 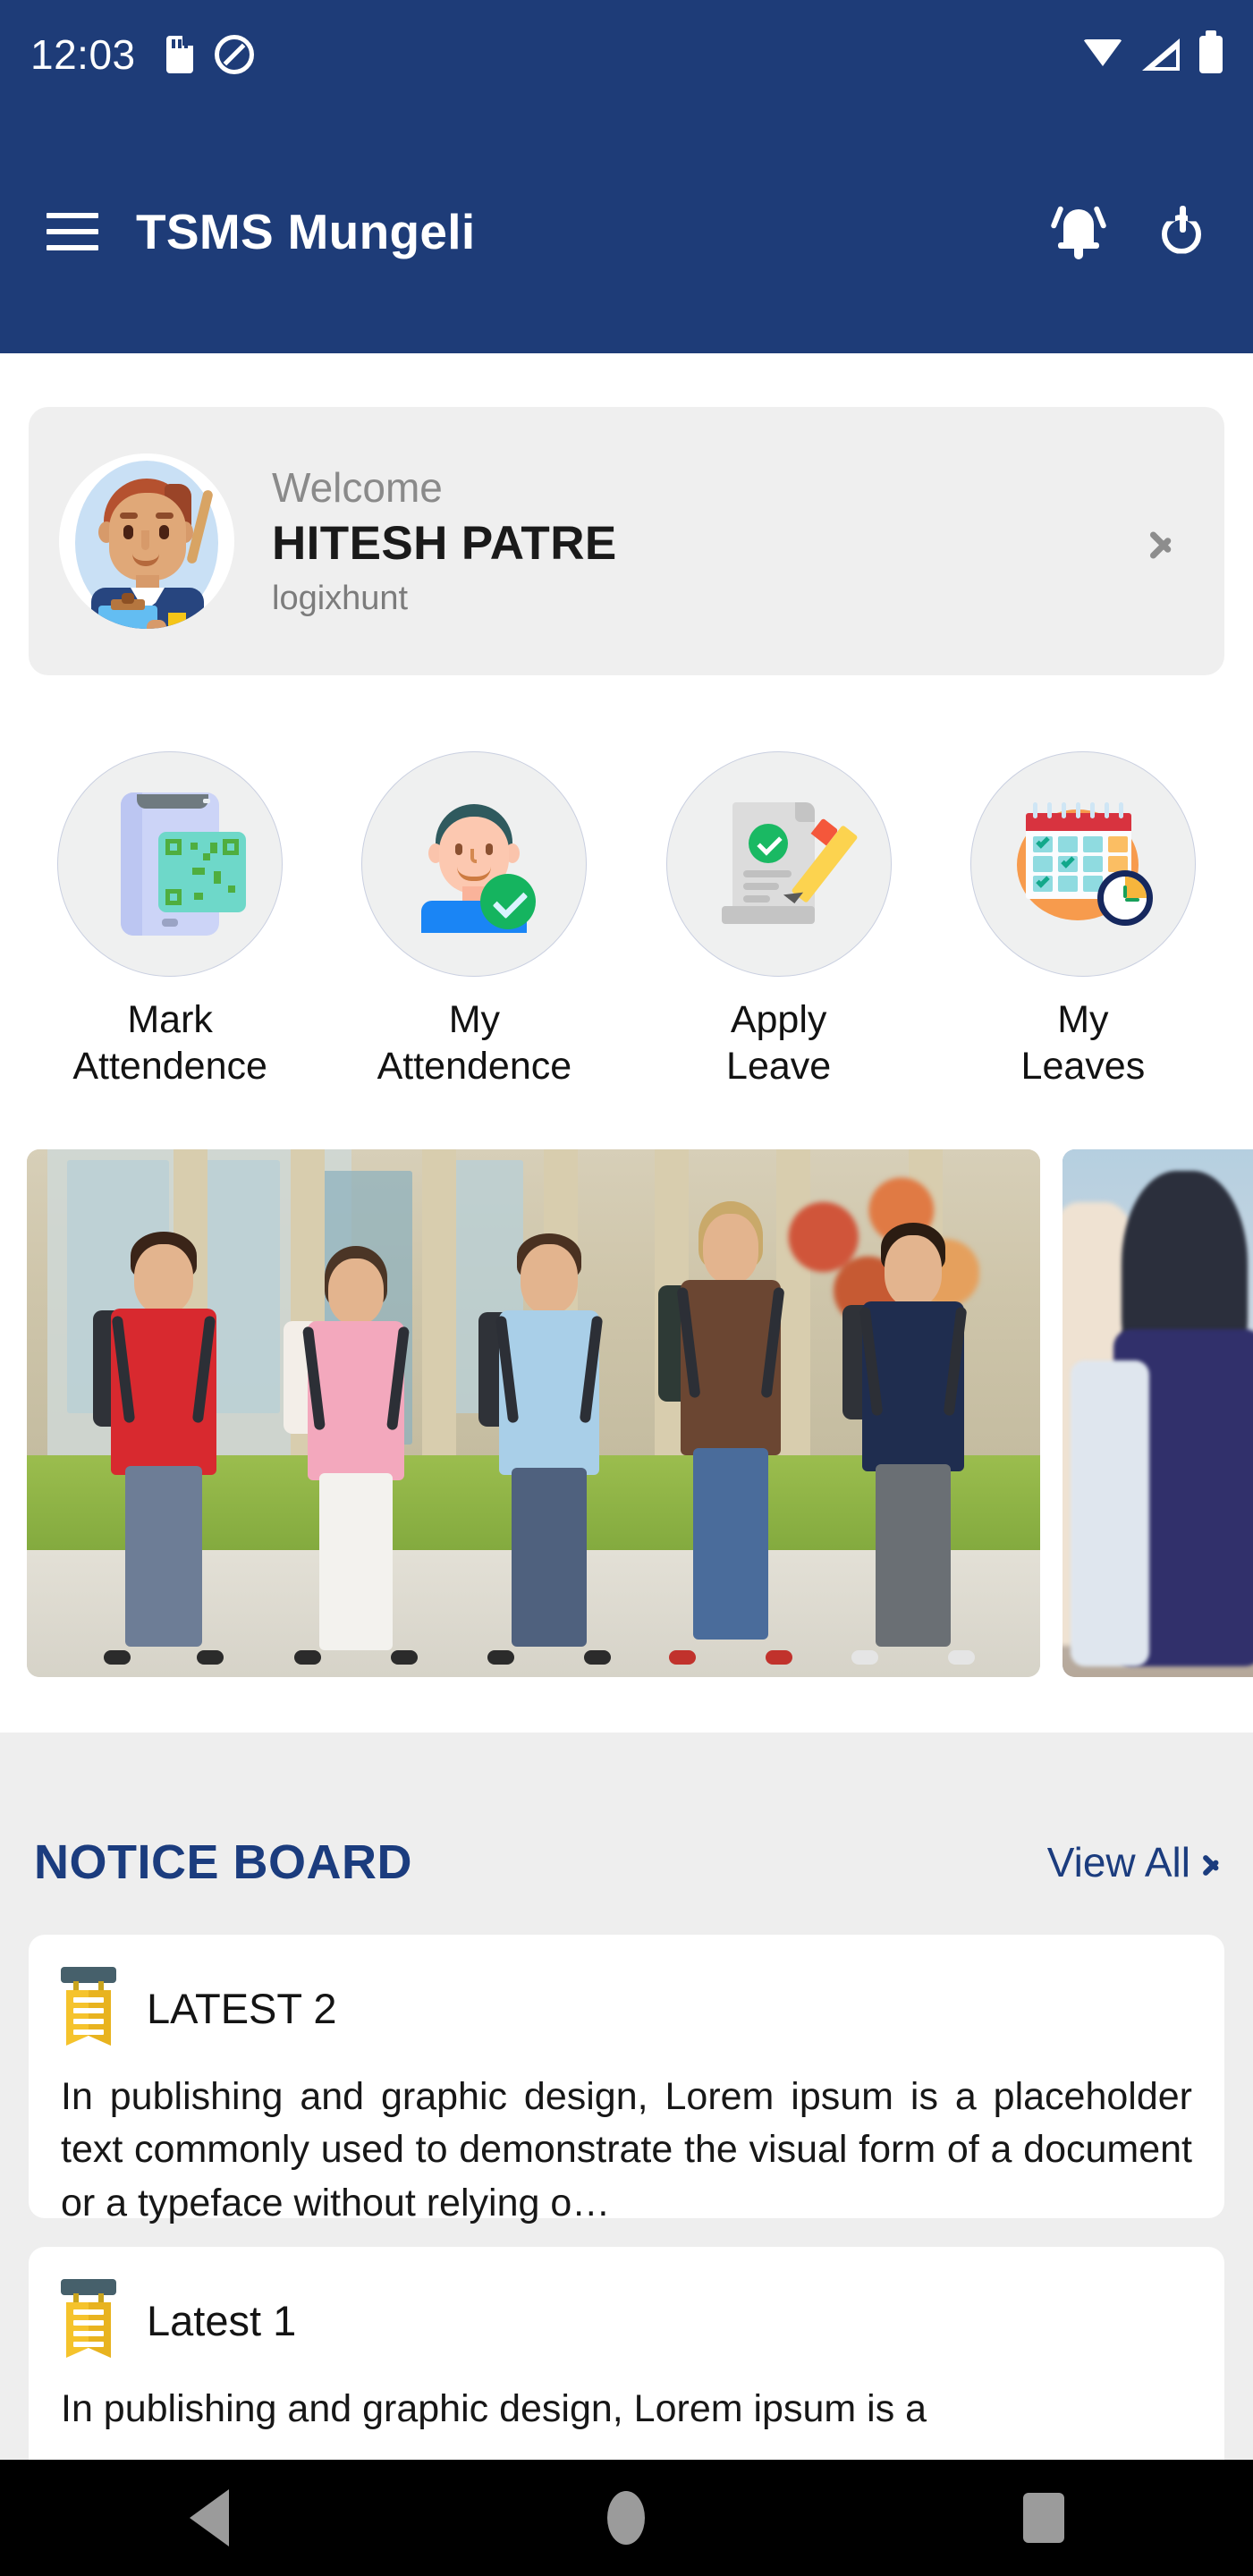 I want to click on notice-title: Latest 1, so click(x=222, y=2320).